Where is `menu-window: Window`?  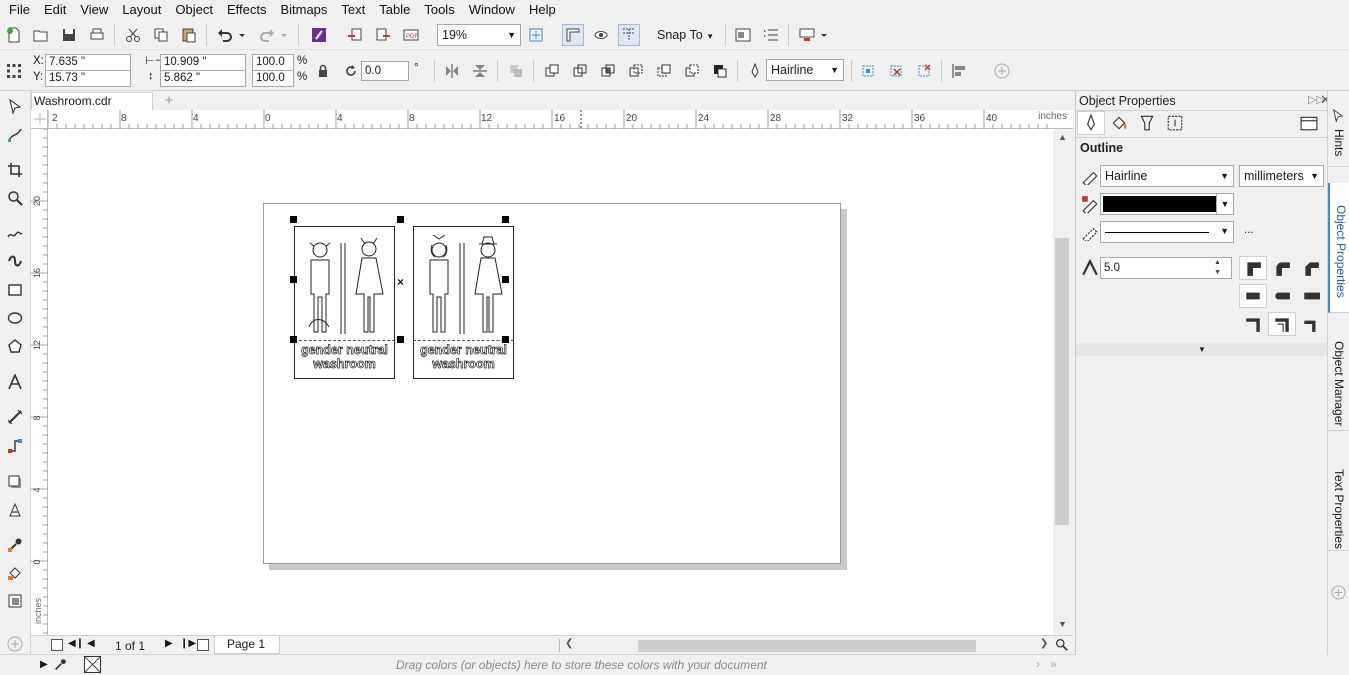 menu-window: Window is located at coordinates (492, 10).